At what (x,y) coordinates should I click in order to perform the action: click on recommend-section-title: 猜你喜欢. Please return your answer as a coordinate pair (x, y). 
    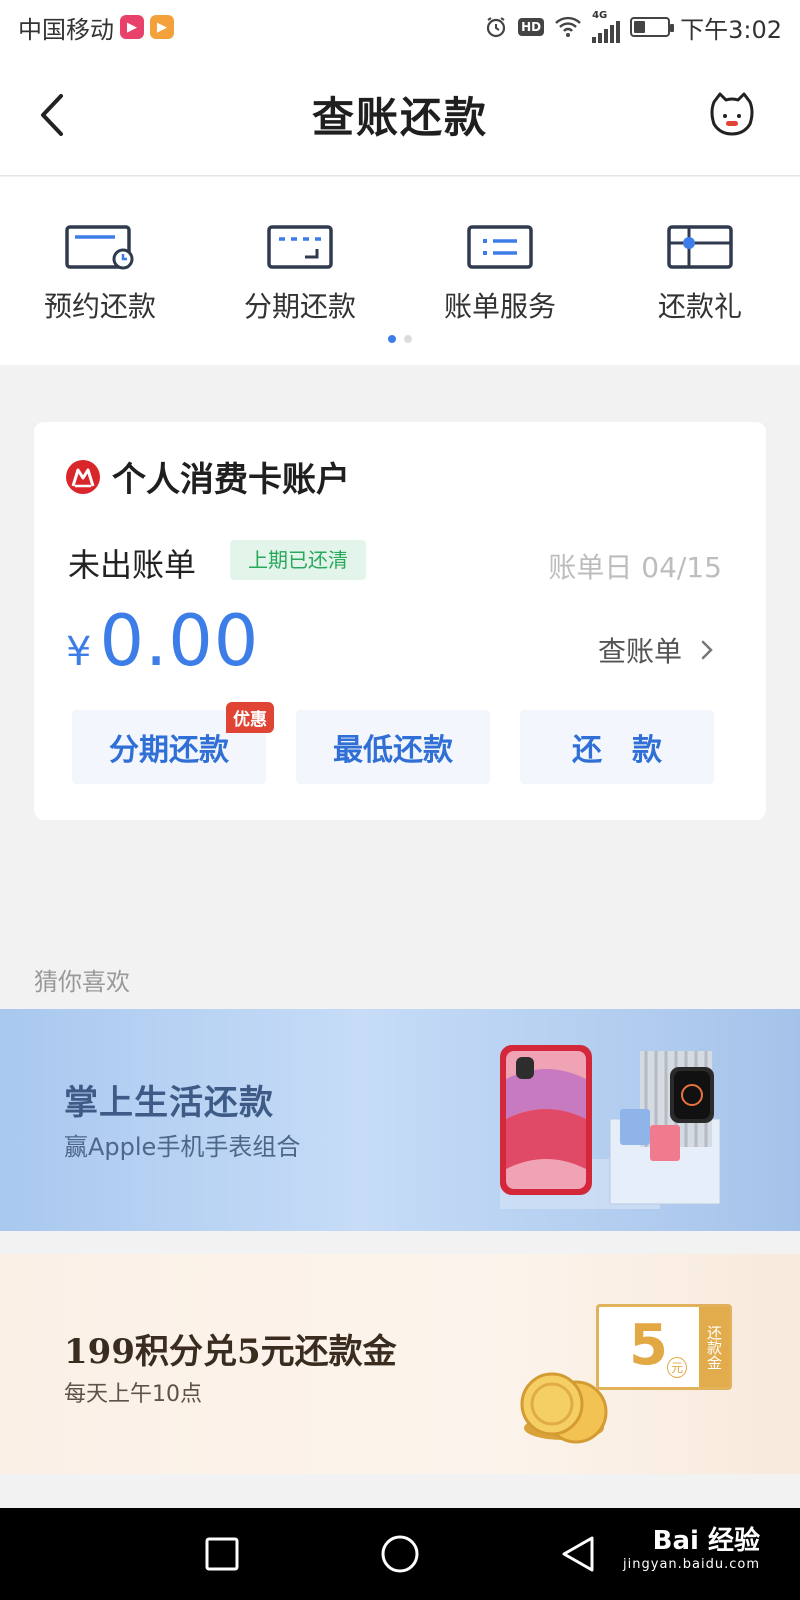
    Looking at the image, I should click on (82, 982).